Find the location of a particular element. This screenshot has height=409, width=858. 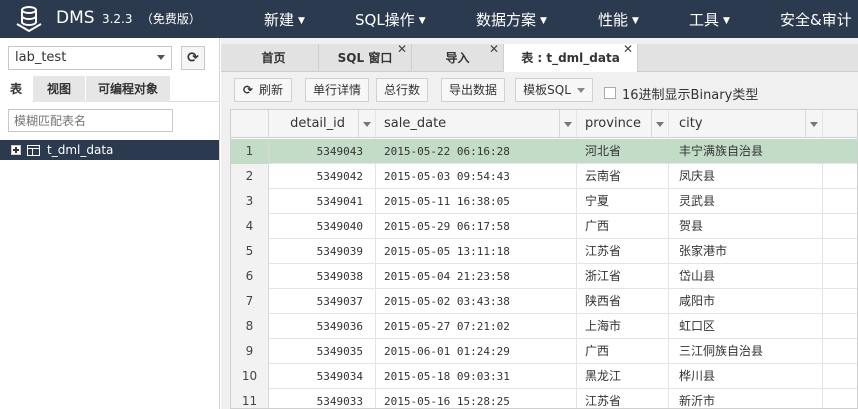

menu-new: 新建 ▼ is located at coordinates (284, 19).